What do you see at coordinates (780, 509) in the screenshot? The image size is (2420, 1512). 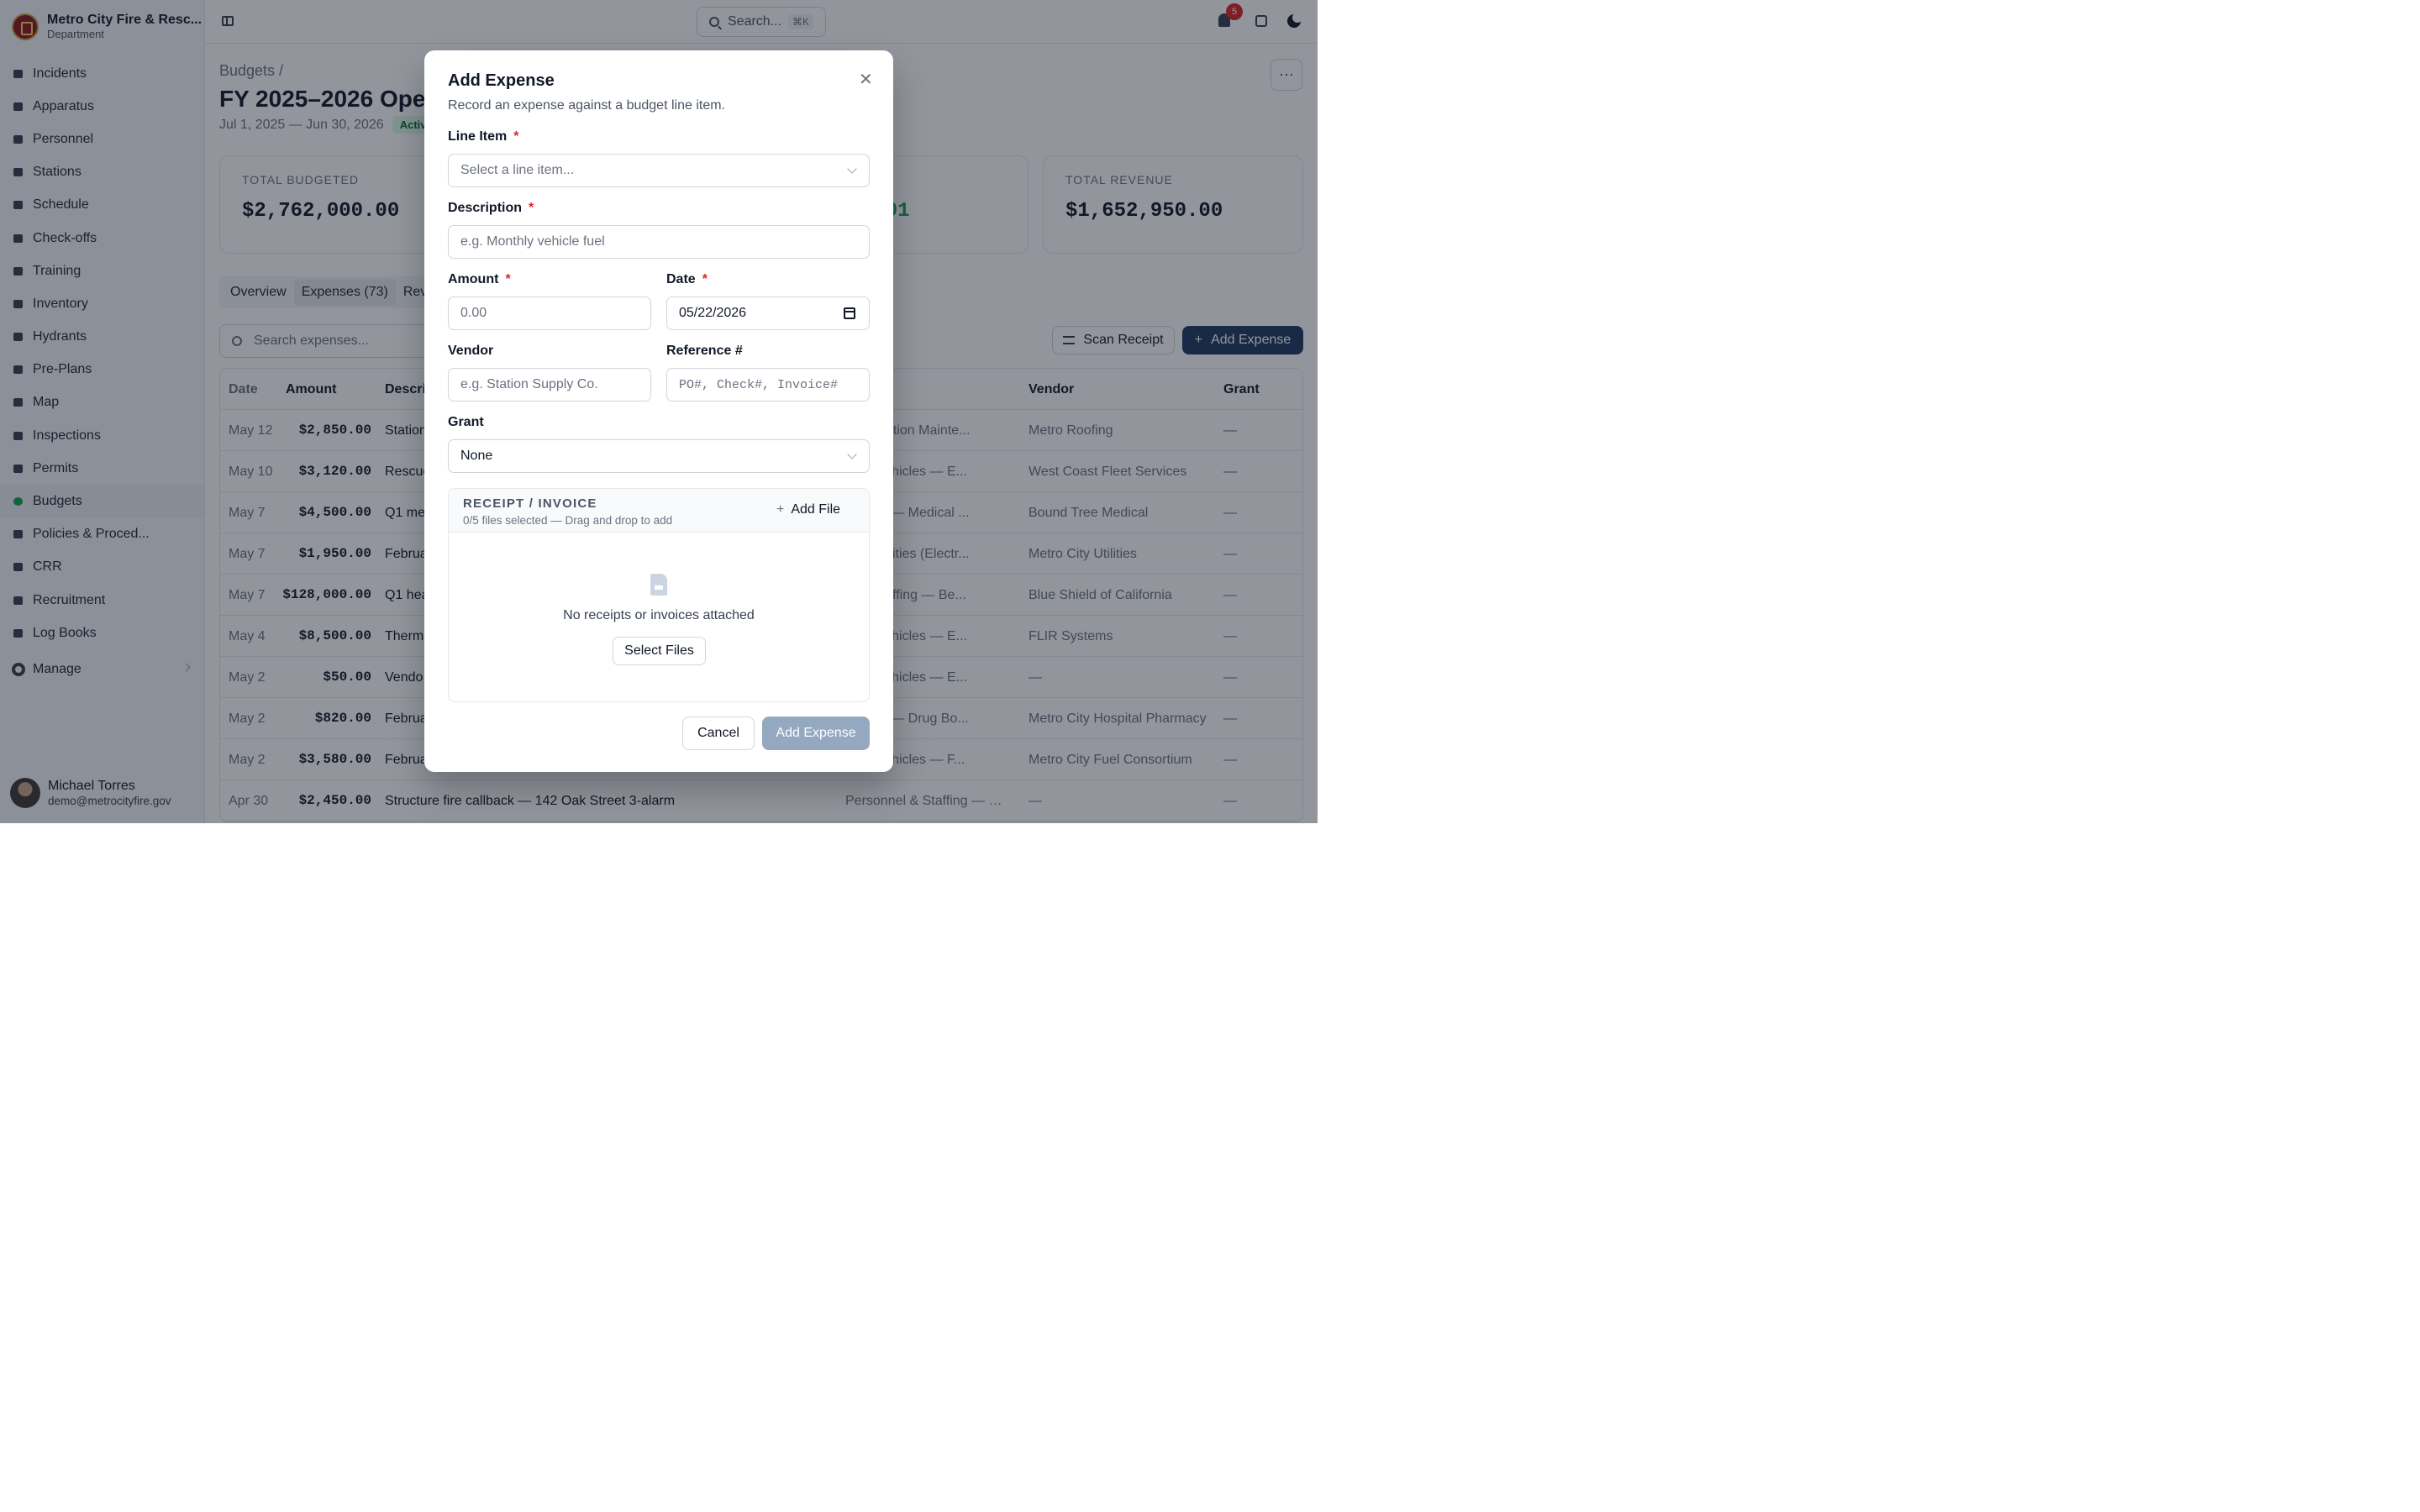 I see `plus-icon: +` at bounding box center [780, 509].